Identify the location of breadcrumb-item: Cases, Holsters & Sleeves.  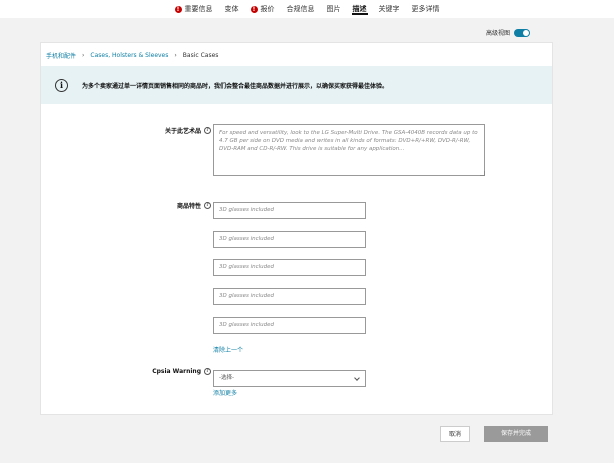
(129, 55).